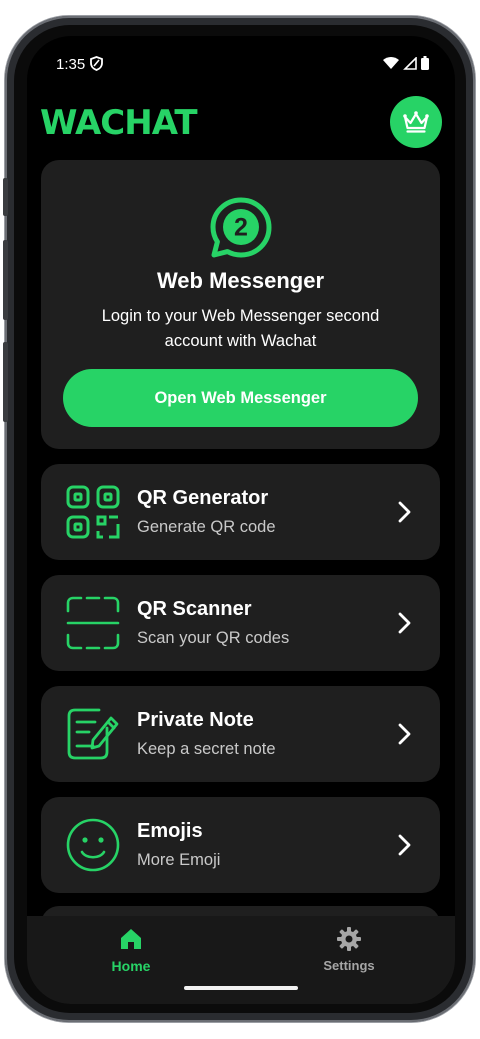 This screenshot has height=1039, width=480. I want to click on crown-icon, so click(416, 122).